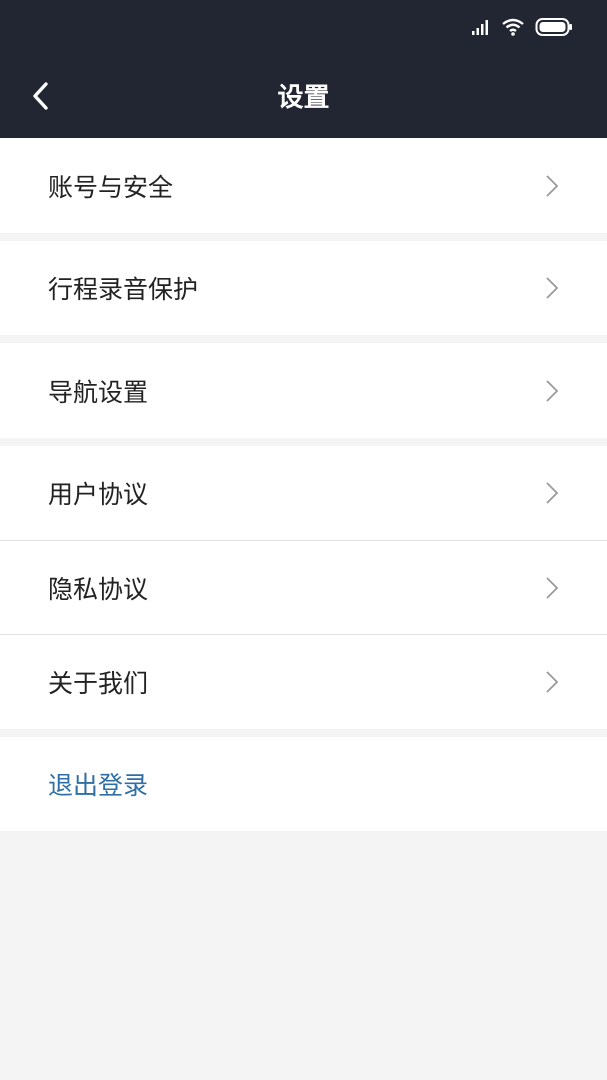 The width and height of the screenshot is (607, 1080). I want to click on settings-item-about-us: 关于我们, so click(303, 682).